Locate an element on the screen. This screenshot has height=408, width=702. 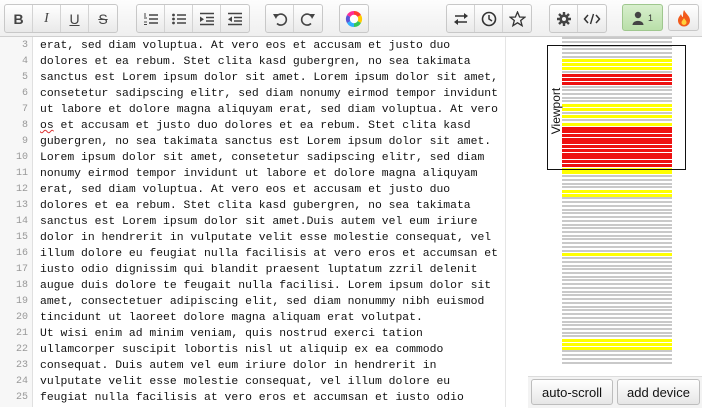
outdent-button is located at coordinates (235, 18).